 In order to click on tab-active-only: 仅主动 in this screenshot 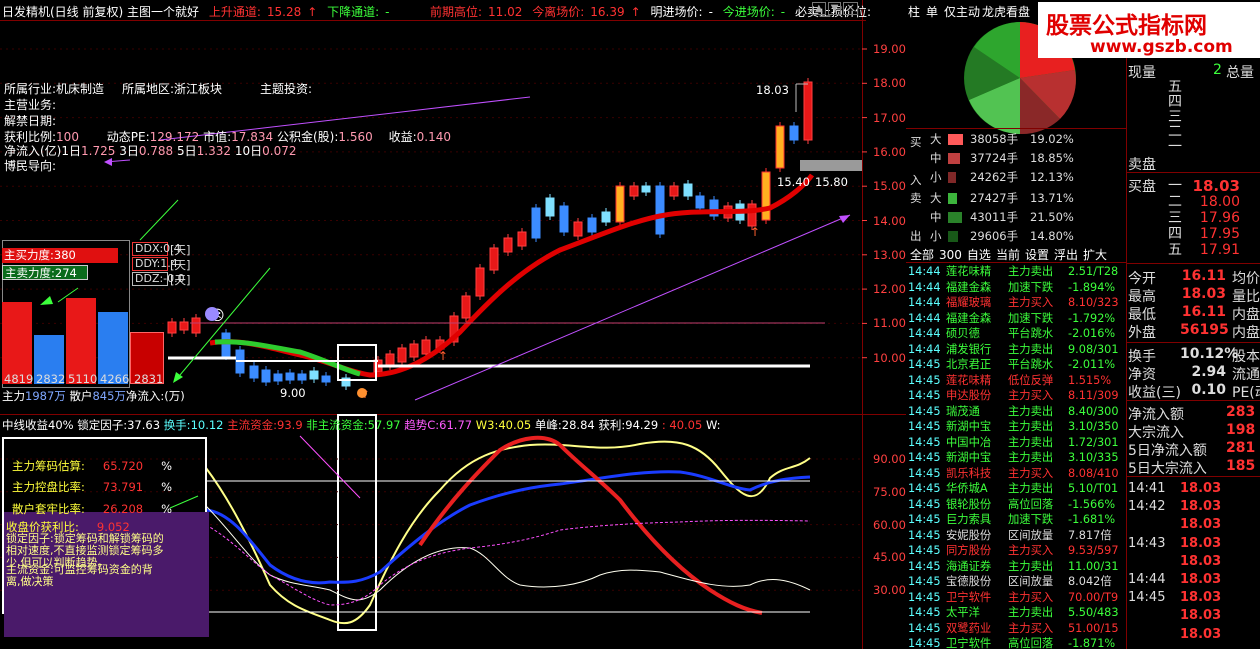, I will do `click(962, 12)`.